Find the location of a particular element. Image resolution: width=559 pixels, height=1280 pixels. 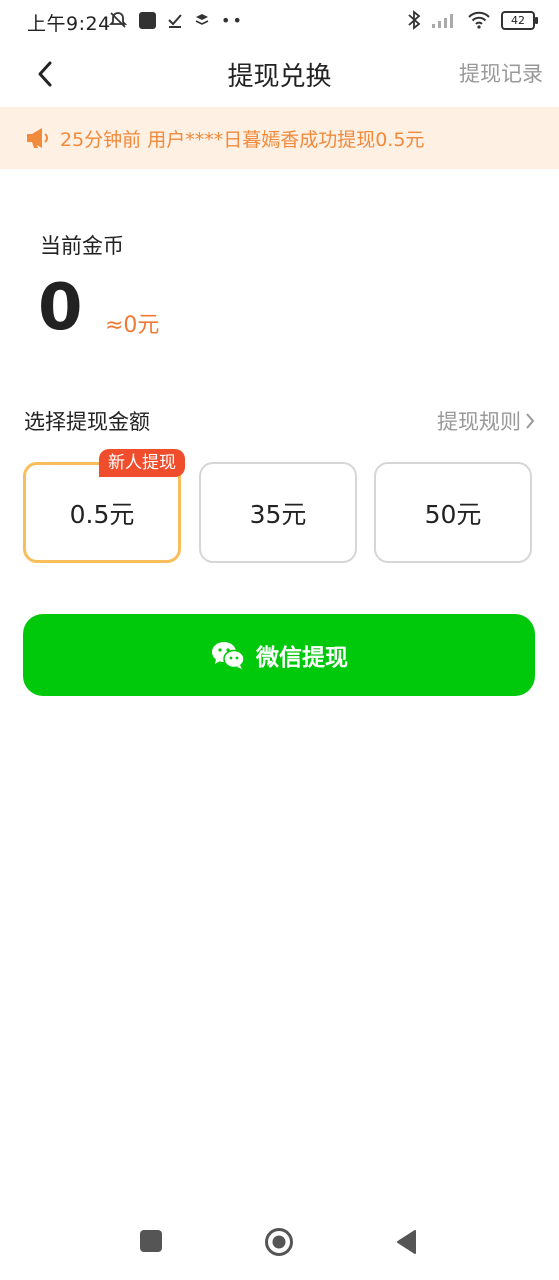

recent-apps-button is located at coordinates (151, 1241).